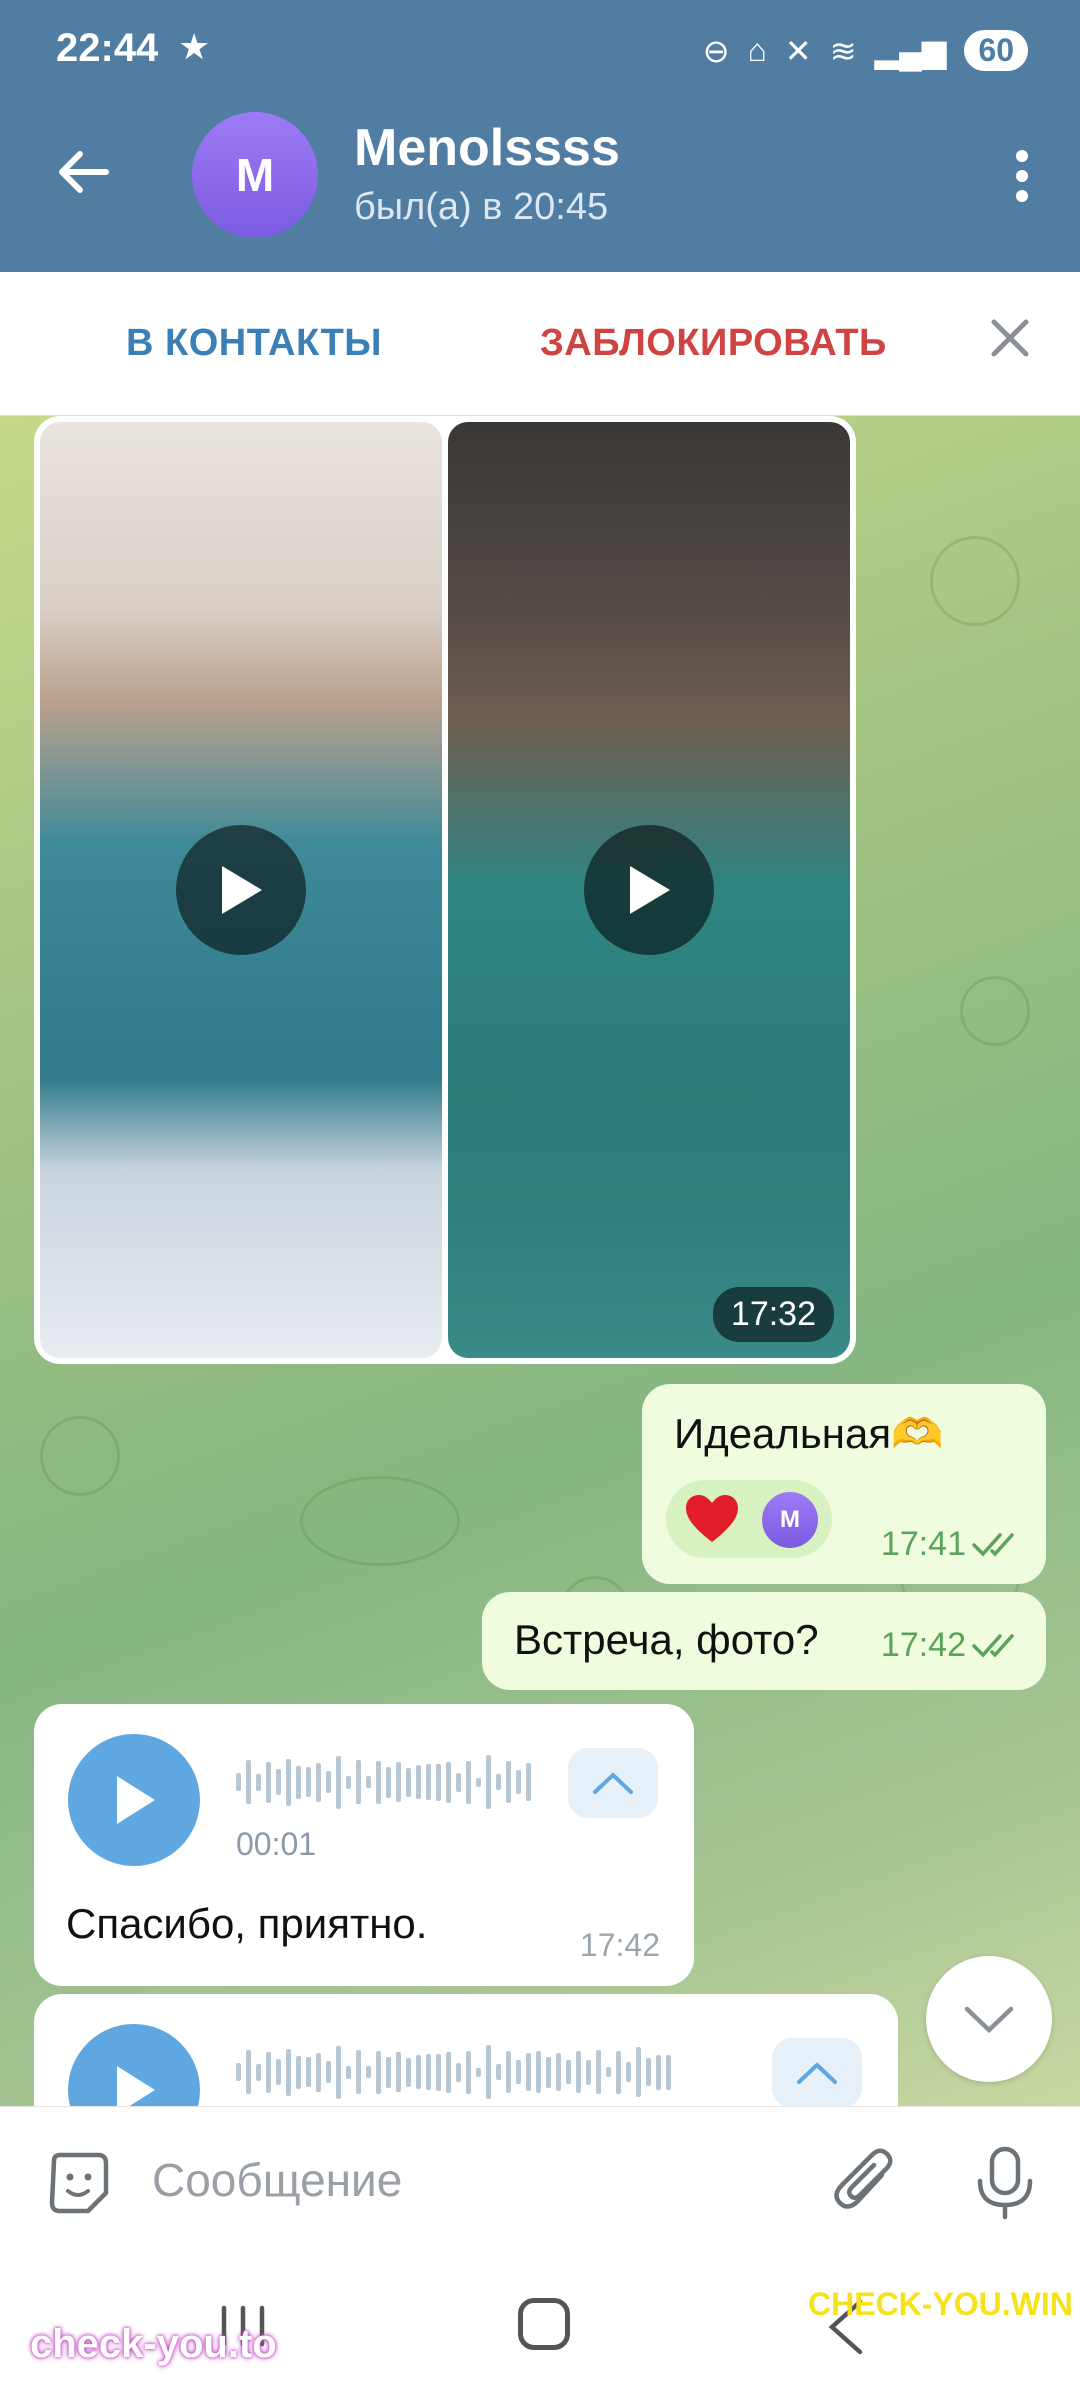 This screenshot has height=2400, width=1080. Describe the element at coordinates (1022, 176) in the screenshot. I see `more-menu-icon` at that location.